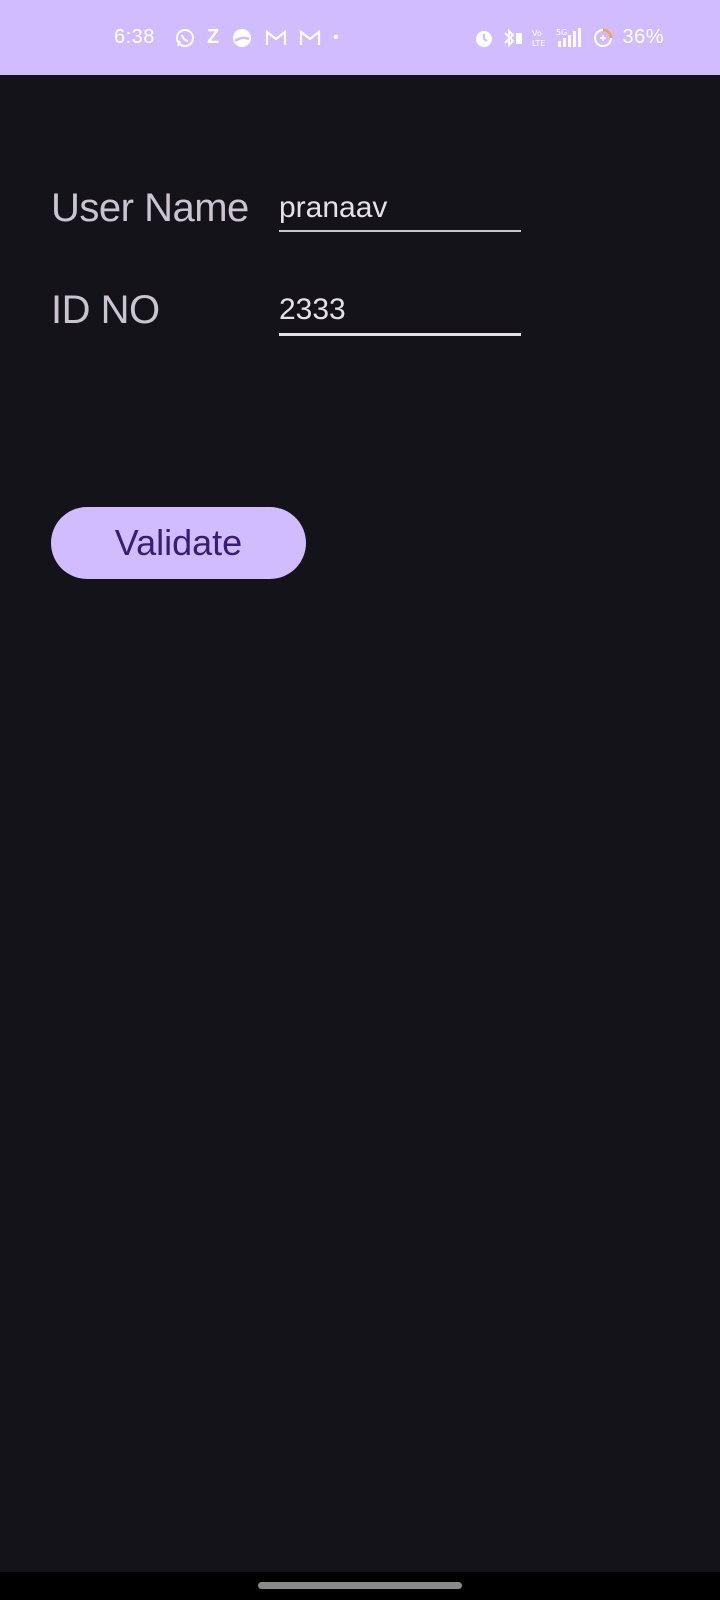  Describe the element at coordinates (400, 334) in the screenshot. I see `id-number-underline` at that location.